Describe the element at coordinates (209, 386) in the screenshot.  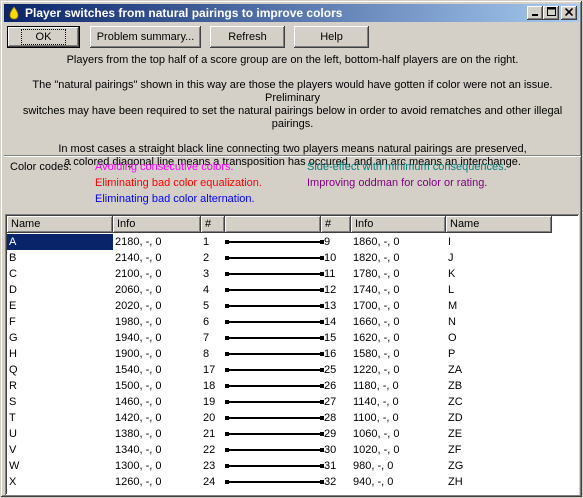
I see `player-number-left: 18` at that location.